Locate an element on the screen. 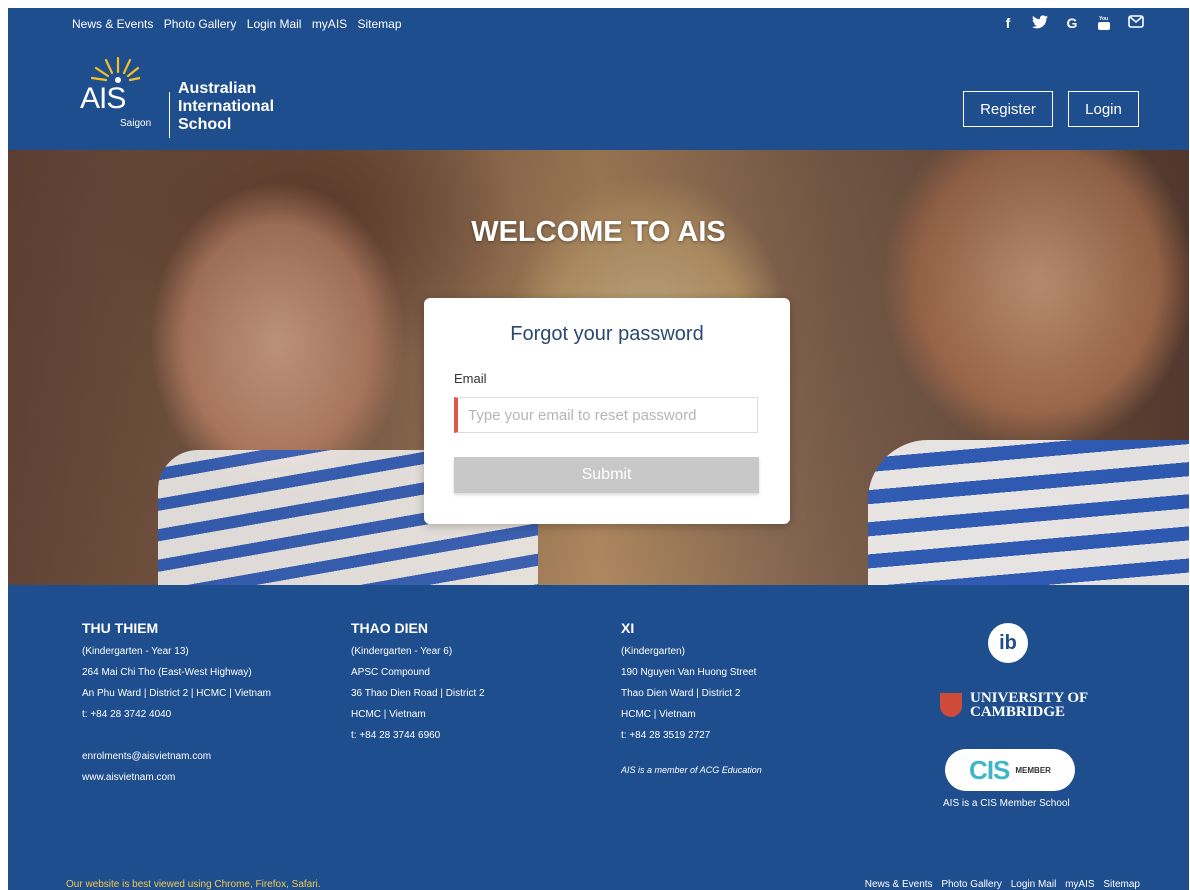  login-button: Login is located at coordinates (1103, 109).